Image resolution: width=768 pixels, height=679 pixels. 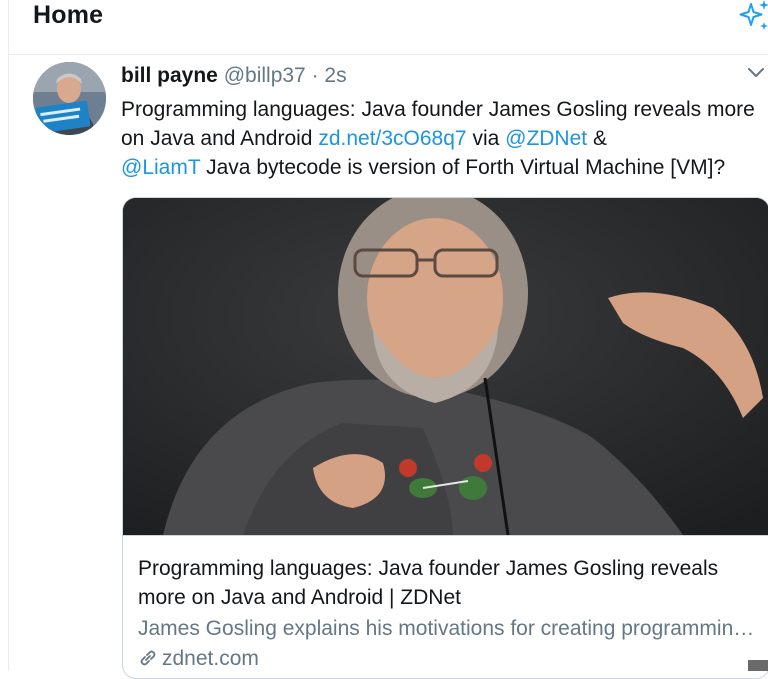 I want to click on tweet-link: zd.net/3cO68q7, so click(x=392, y=138).